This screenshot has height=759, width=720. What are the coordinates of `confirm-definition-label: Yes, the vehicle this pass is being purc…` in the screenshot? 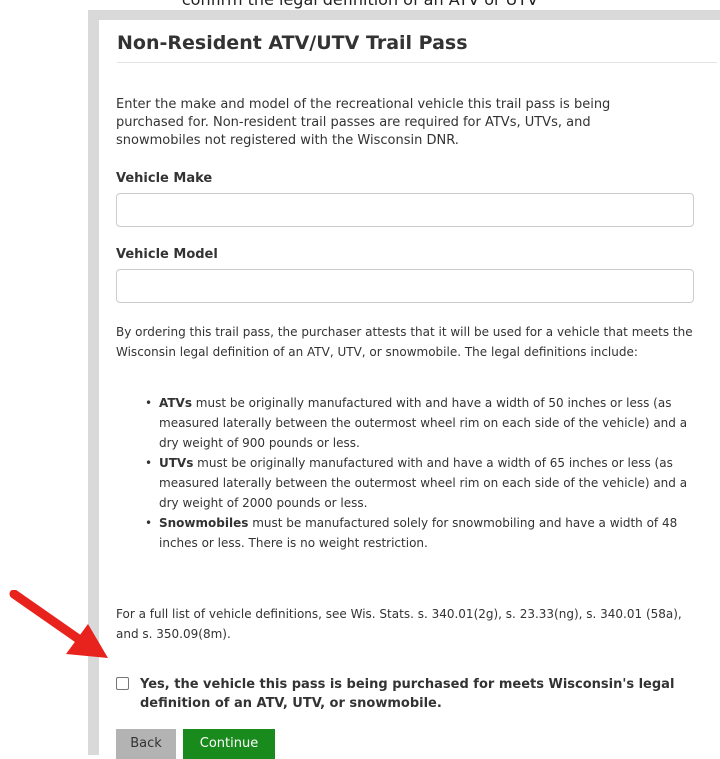 It's located at (420, 694).